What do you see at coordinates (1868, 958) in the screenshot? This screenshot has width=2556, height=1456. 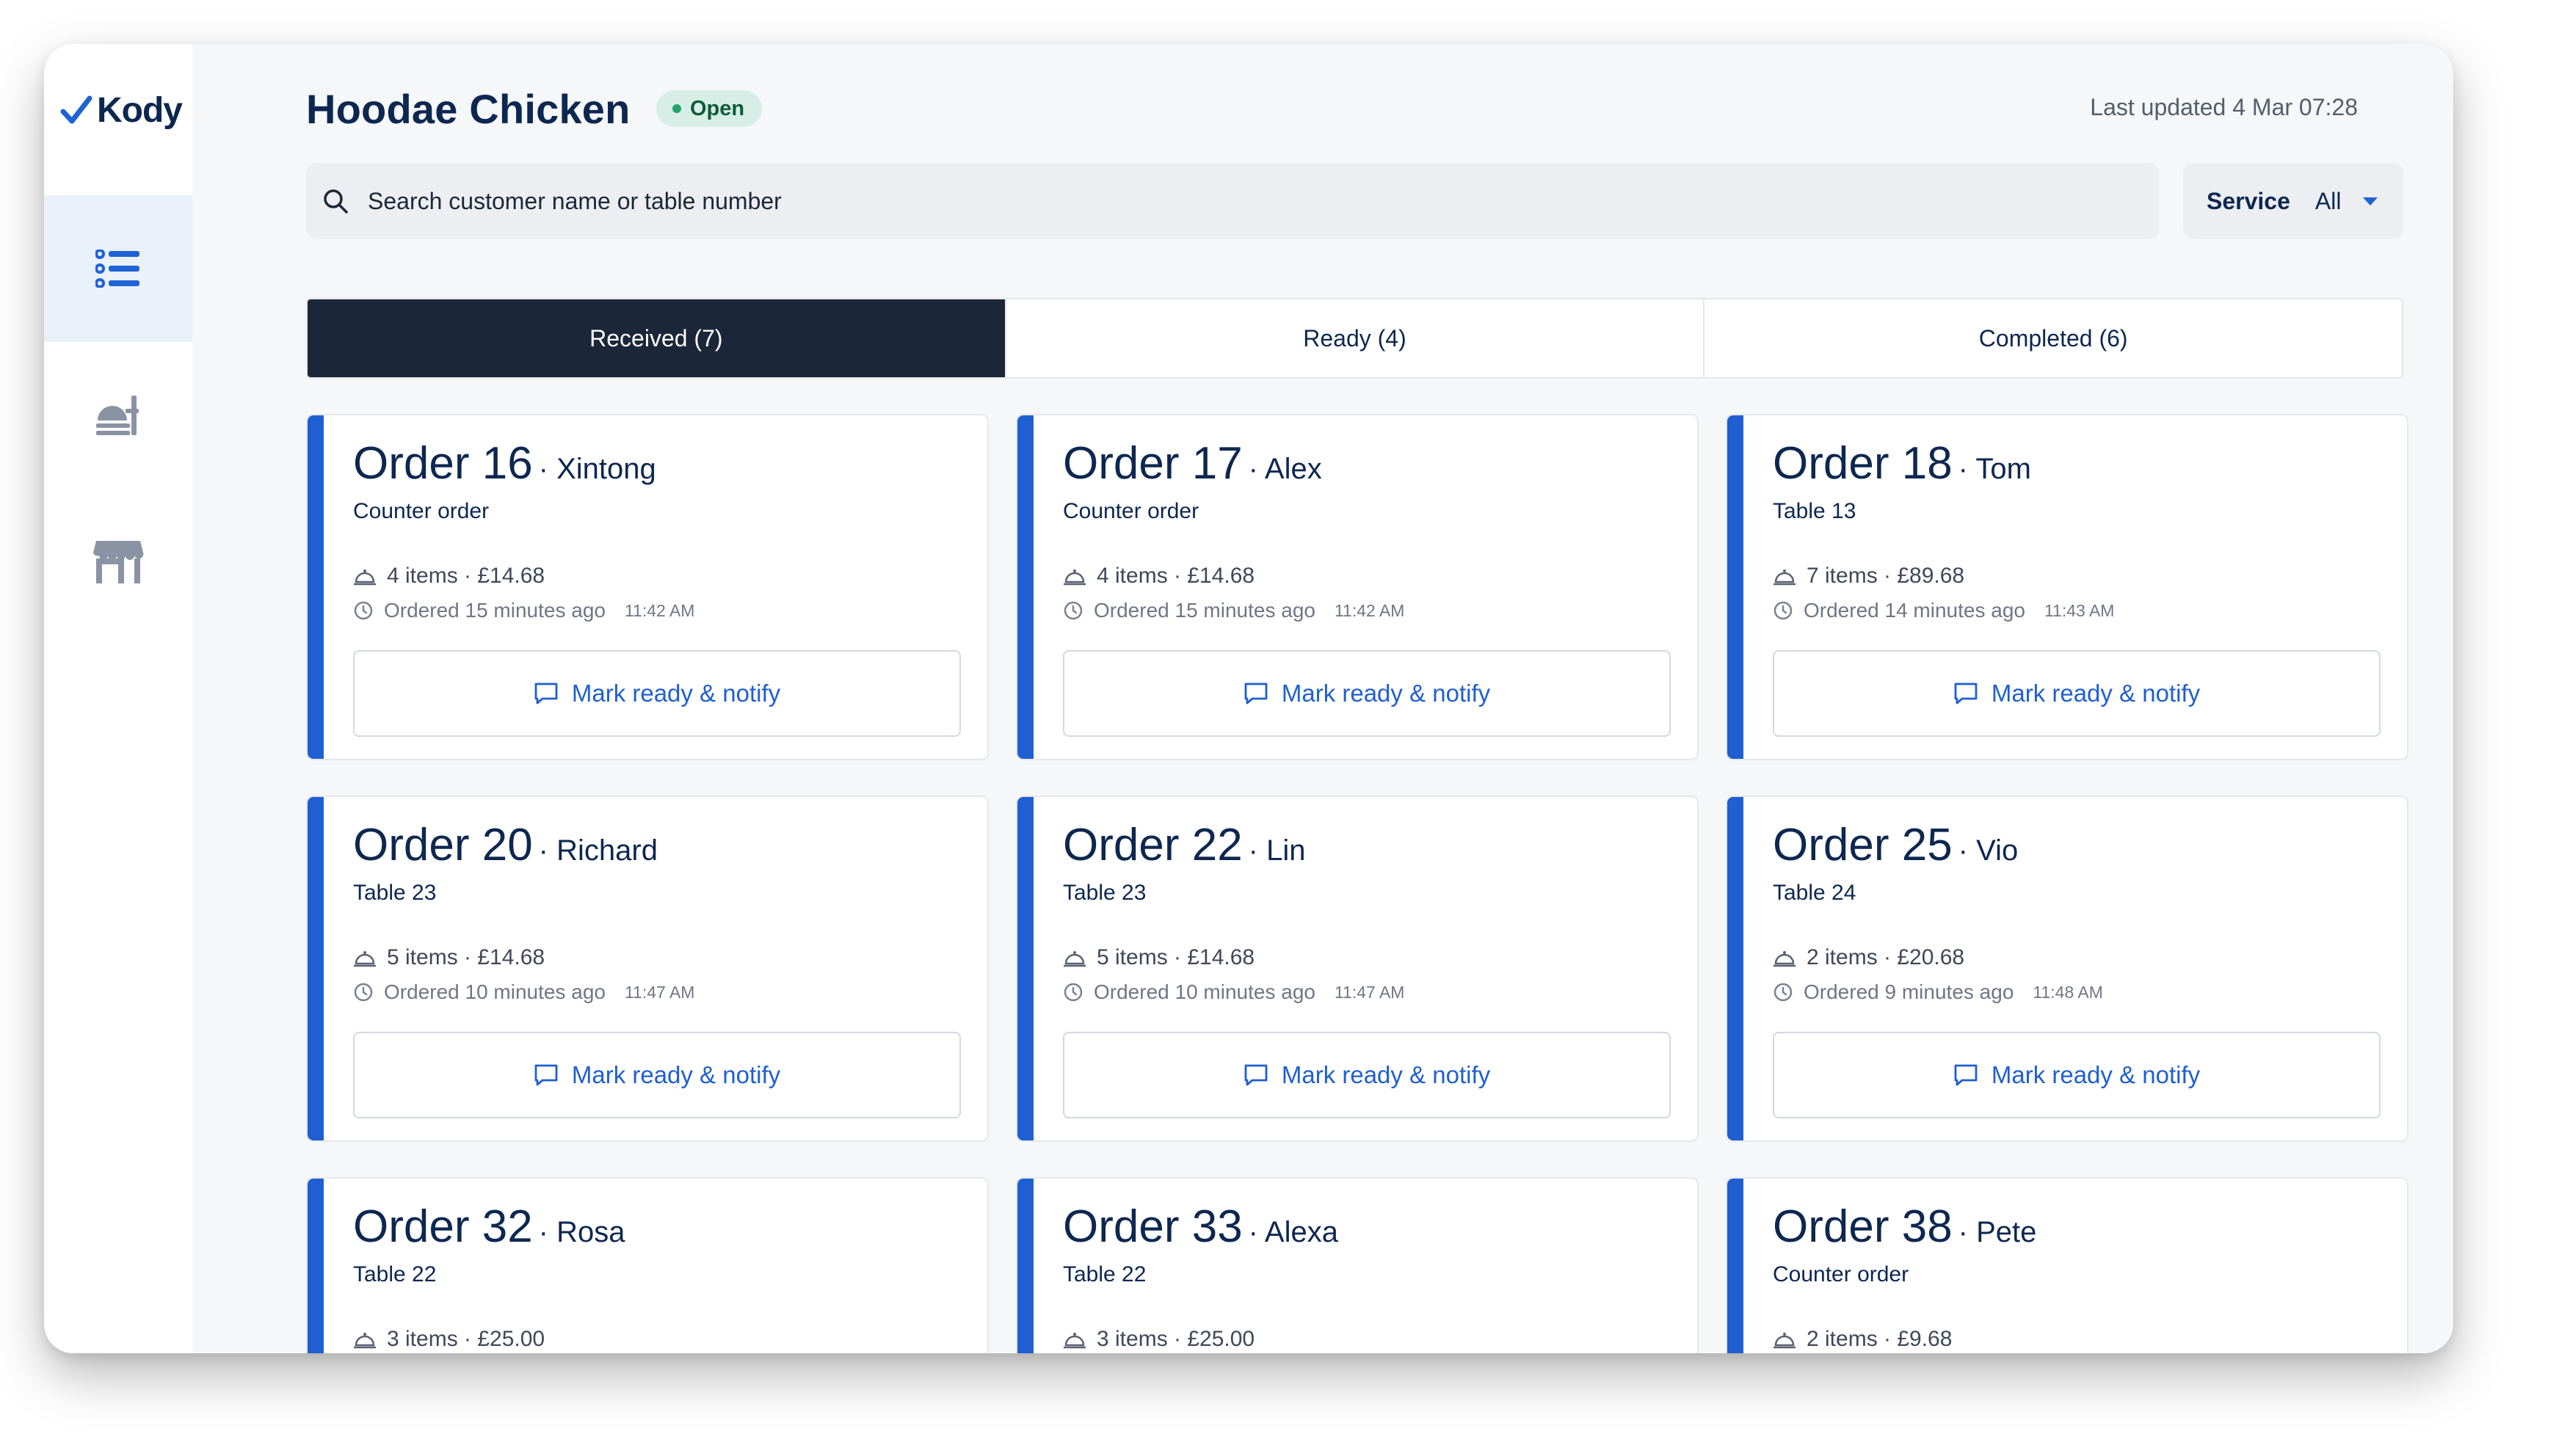 I see `order-items: 2 items · £20.68` at bounding box center [1868, 958].